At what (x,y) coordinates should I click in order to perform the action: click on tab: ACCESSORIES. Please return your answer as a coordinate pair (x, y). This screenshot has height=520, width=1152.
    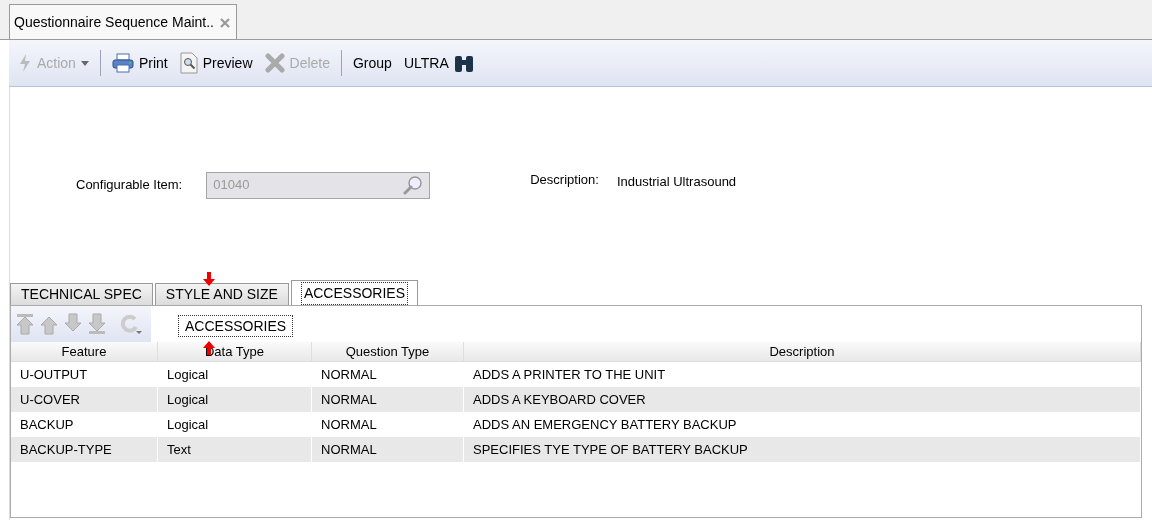
    Looking at the image, I should click on (354, 292).